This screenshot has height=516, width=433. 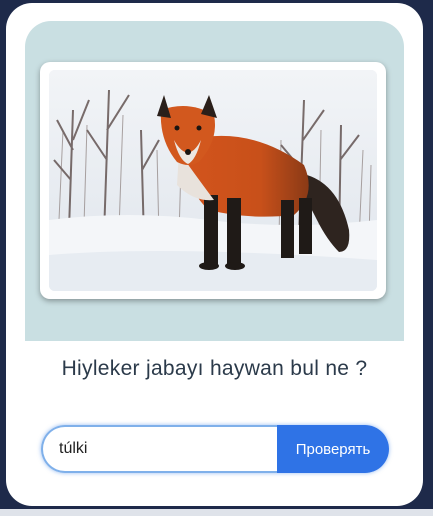 I want to click on answer-input, so click(x=159, y=449).